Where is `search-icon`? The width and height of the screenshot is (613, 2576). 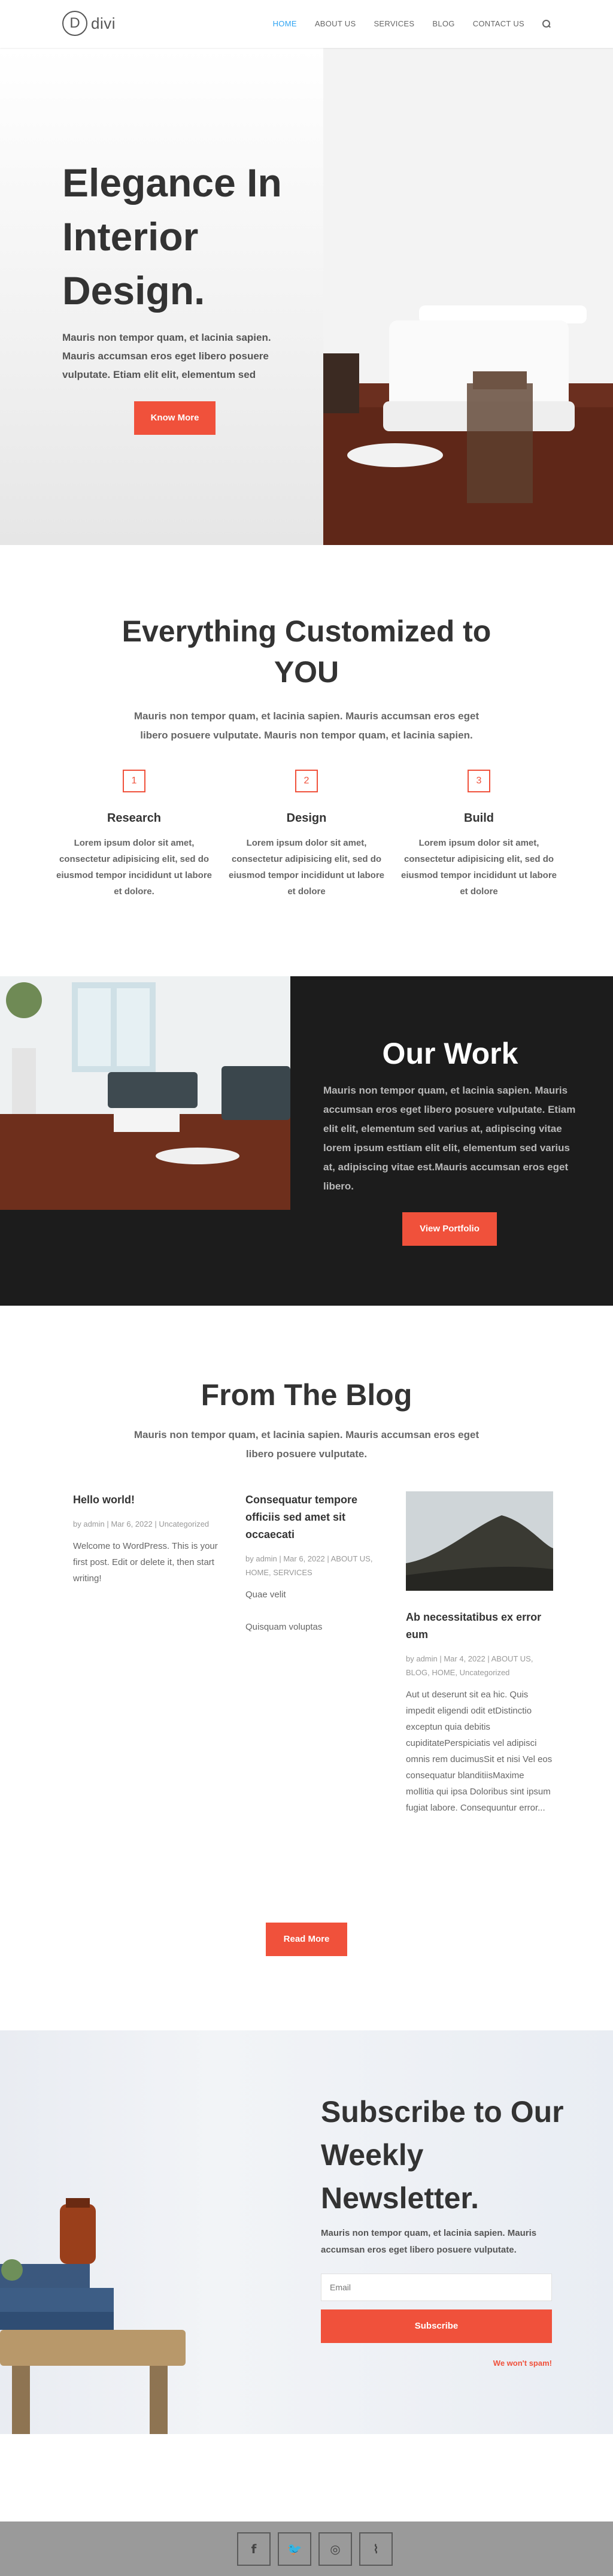 search-icon is located at coordinates (546, 23).